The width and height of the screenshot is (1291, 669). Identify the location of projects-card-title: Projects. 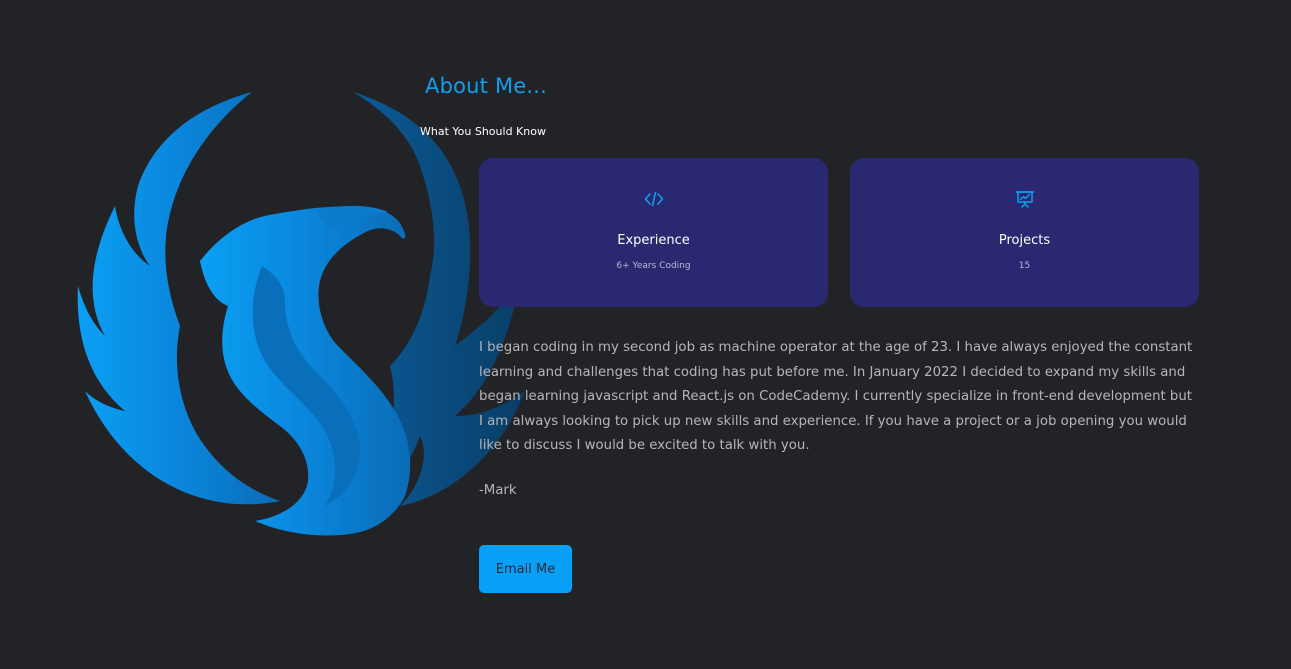
(1024, 240).